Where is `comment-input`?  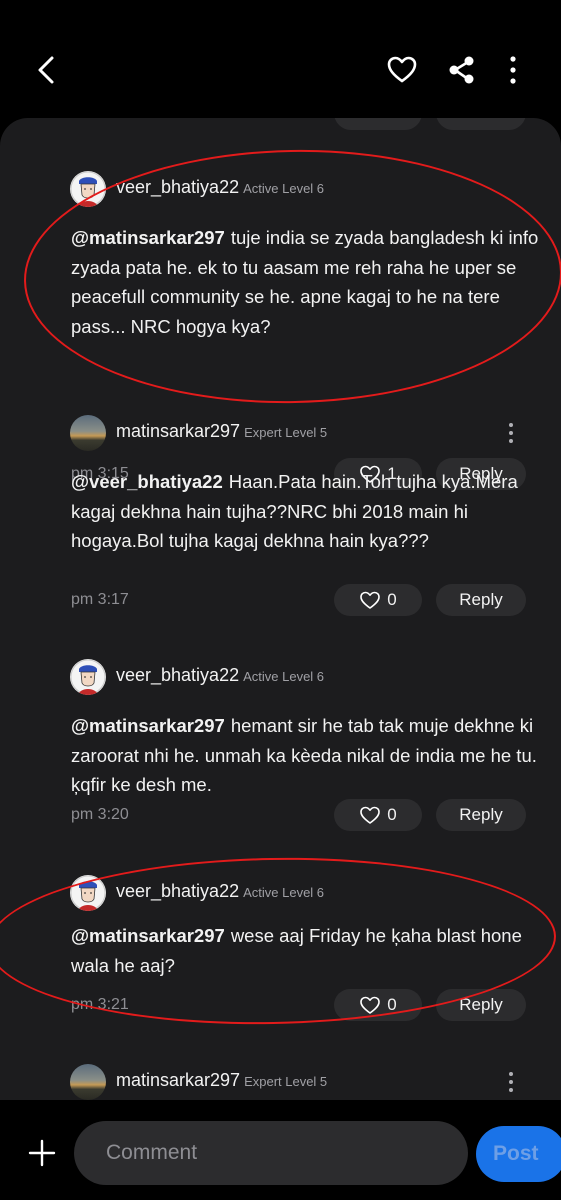
comment-input is located at coordinates (271, 1153).